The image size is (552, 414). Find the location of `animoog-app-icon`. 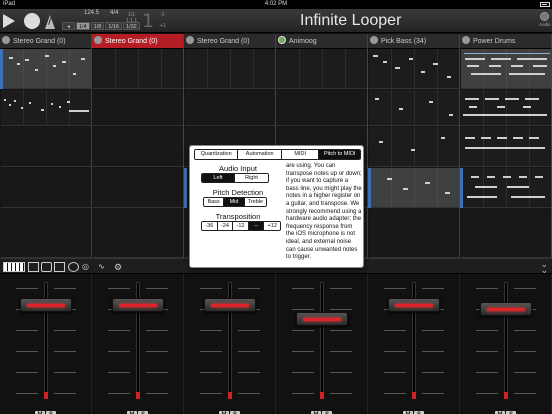

animoog-app-icon is located at coordinates (282, 40).